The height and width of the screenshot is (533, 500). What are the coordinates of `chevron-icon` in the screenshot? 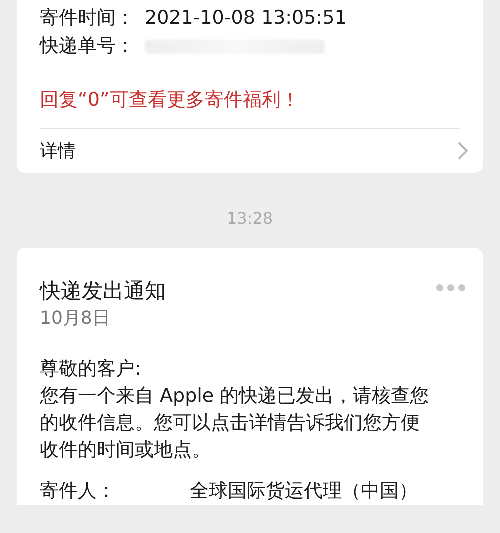 It's located at (463, 151).